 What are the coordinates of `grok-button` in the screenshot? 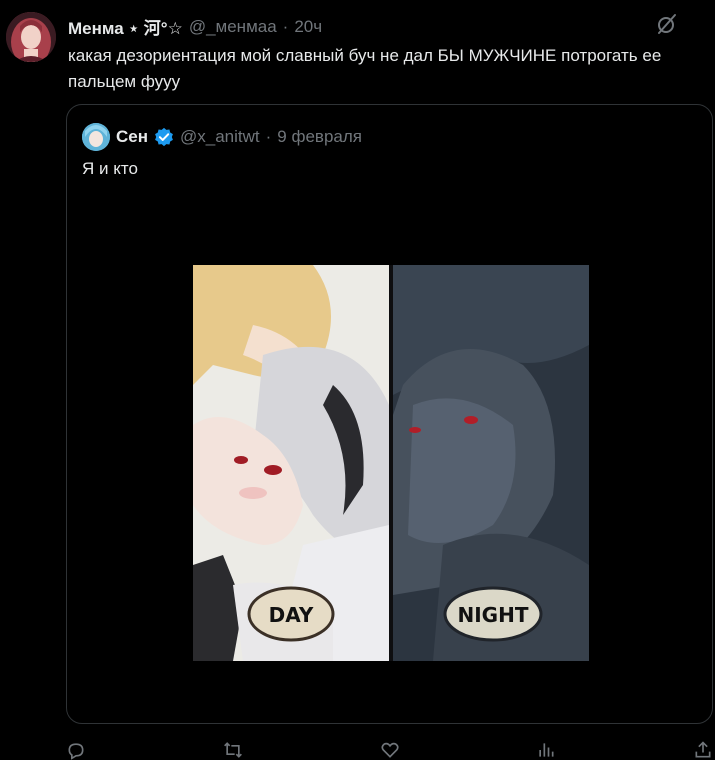 It's located at (667, 24).